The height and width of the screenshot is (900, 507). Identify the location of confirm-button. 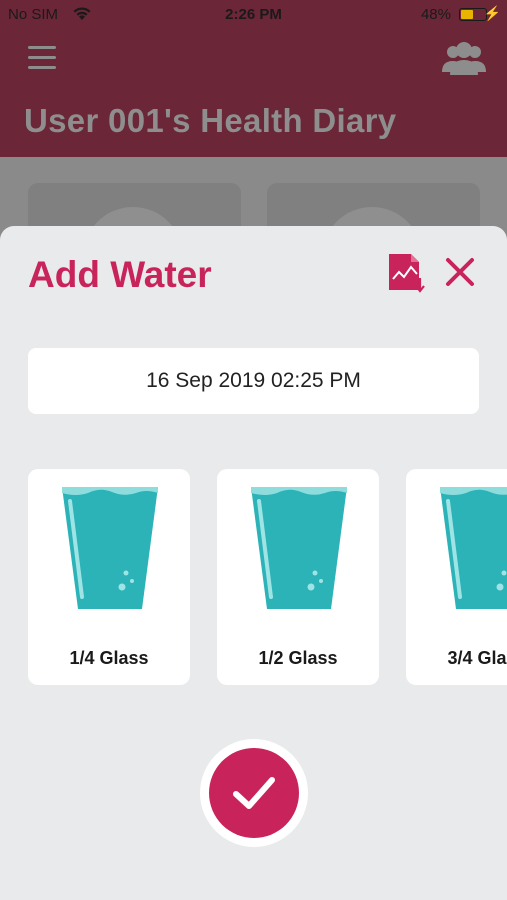
(254, 793).